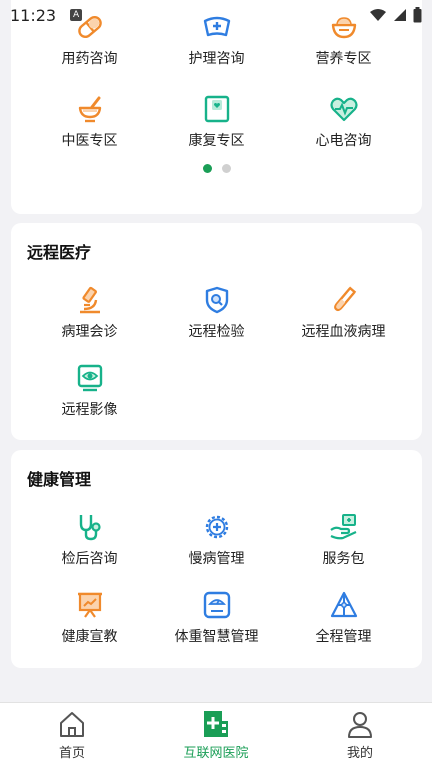  I want to click on tab-mine: 我的, so click(360, 735).